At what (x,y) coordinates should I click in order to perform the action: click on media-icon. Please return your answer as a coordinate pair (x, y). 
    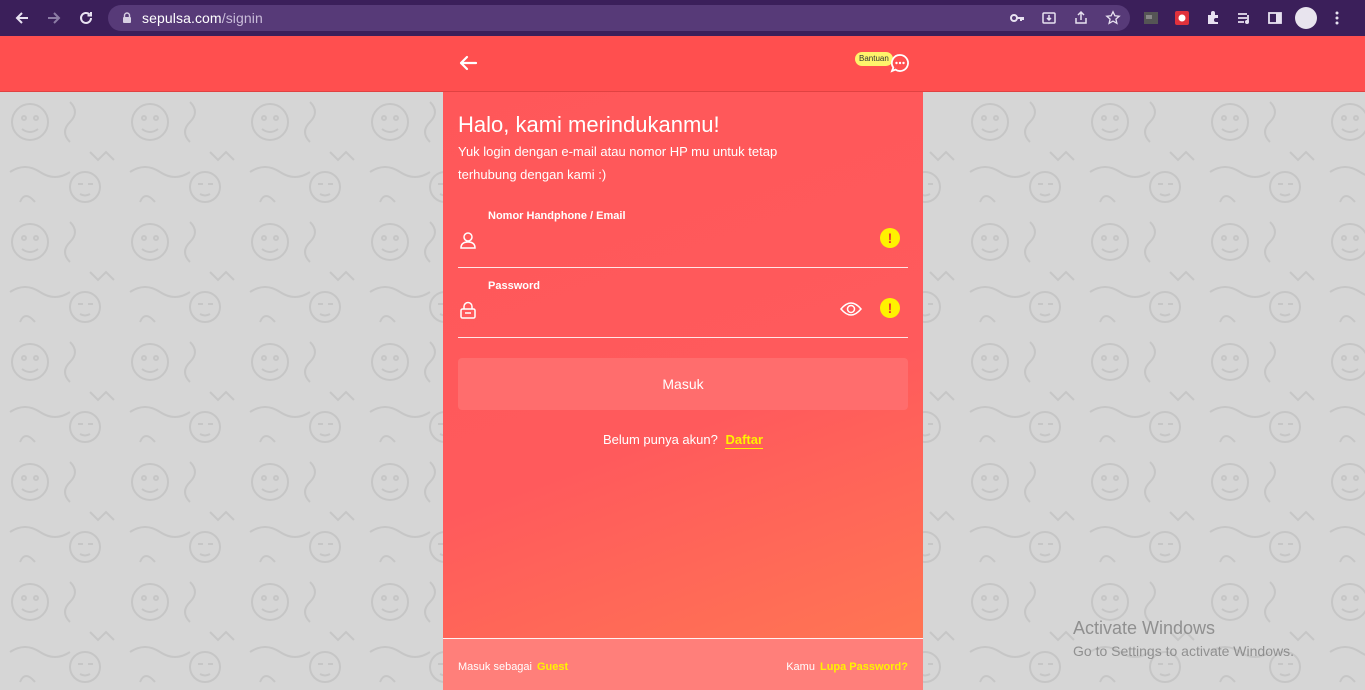
    Looking at the image, I should click on (1244, 18).